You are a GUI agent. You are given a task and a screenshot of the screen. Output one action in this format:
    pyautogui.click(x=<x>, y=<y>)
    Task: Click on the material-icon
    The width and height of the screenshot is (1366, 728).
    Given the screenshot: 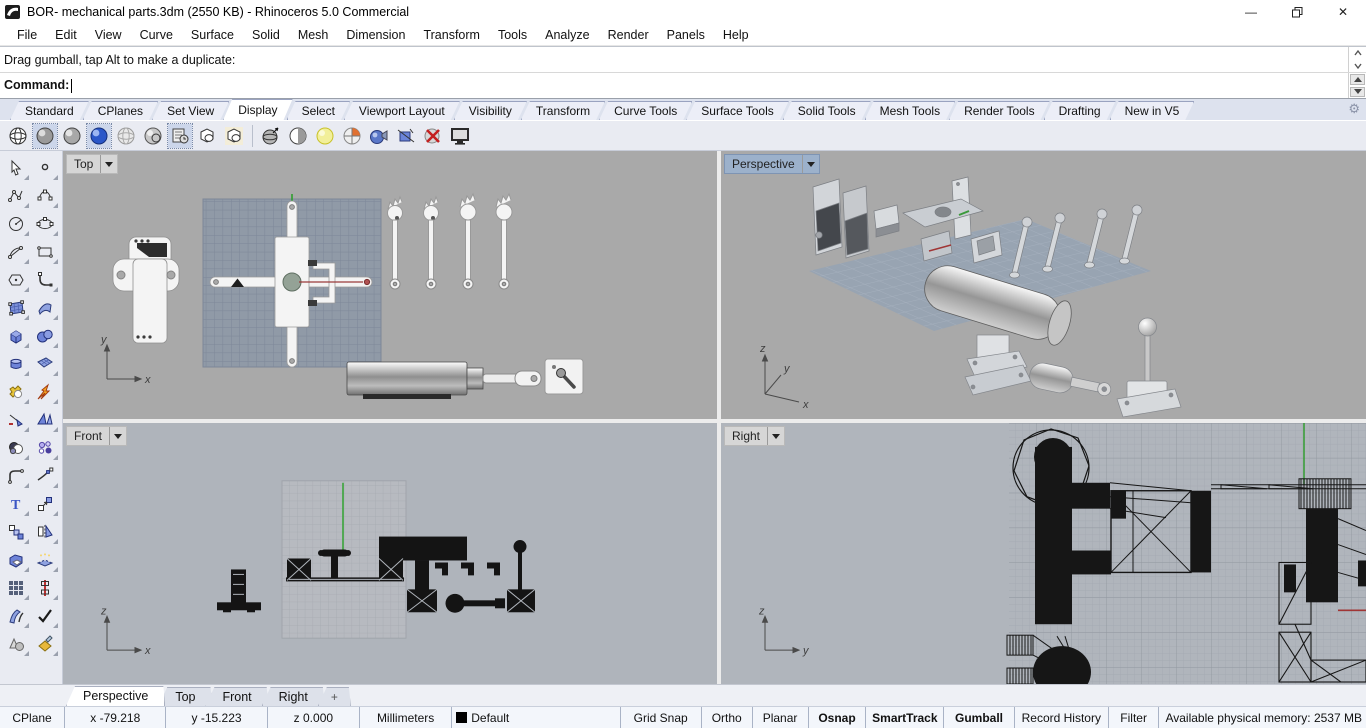 What is the action you would take?
    pyautogui.click(x=45, y=643)
    